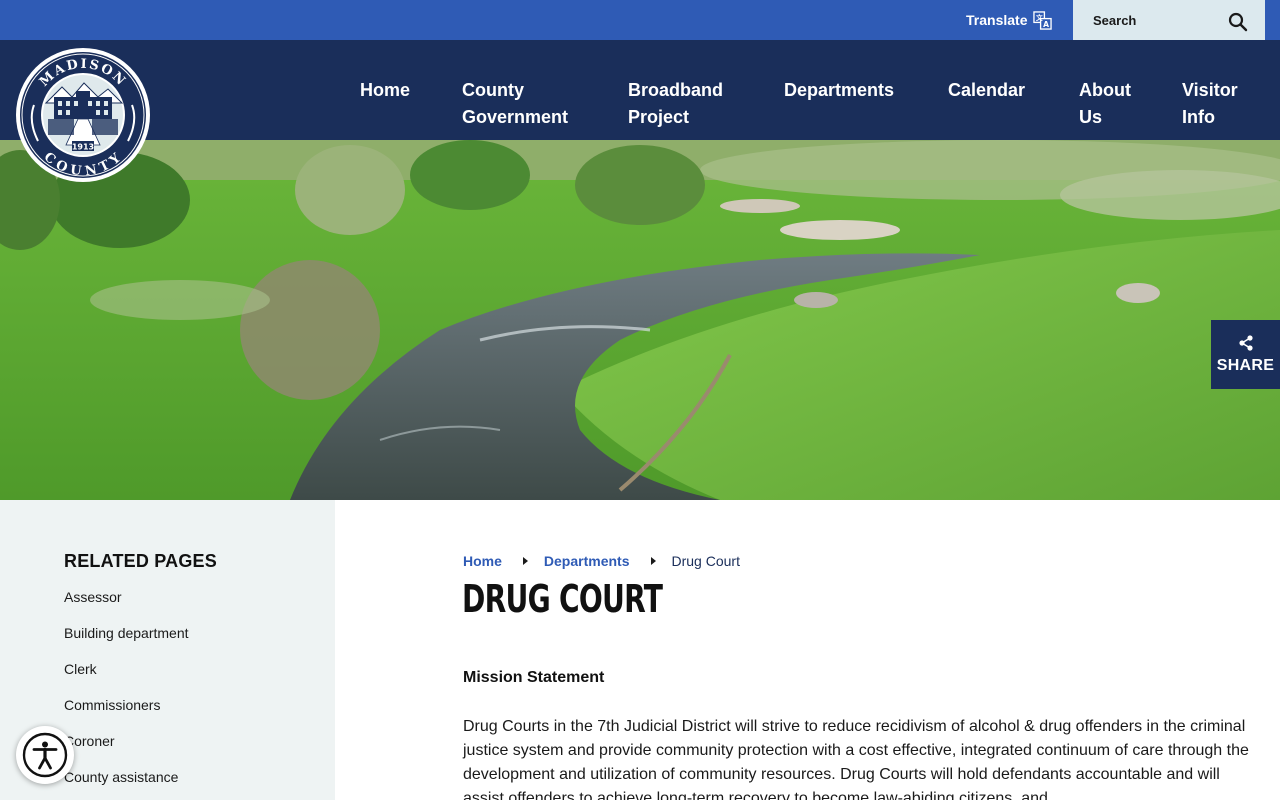  Describe the element at coordinates (83, 147) in the screenshot. I see `seal-year: 1913` at that location.